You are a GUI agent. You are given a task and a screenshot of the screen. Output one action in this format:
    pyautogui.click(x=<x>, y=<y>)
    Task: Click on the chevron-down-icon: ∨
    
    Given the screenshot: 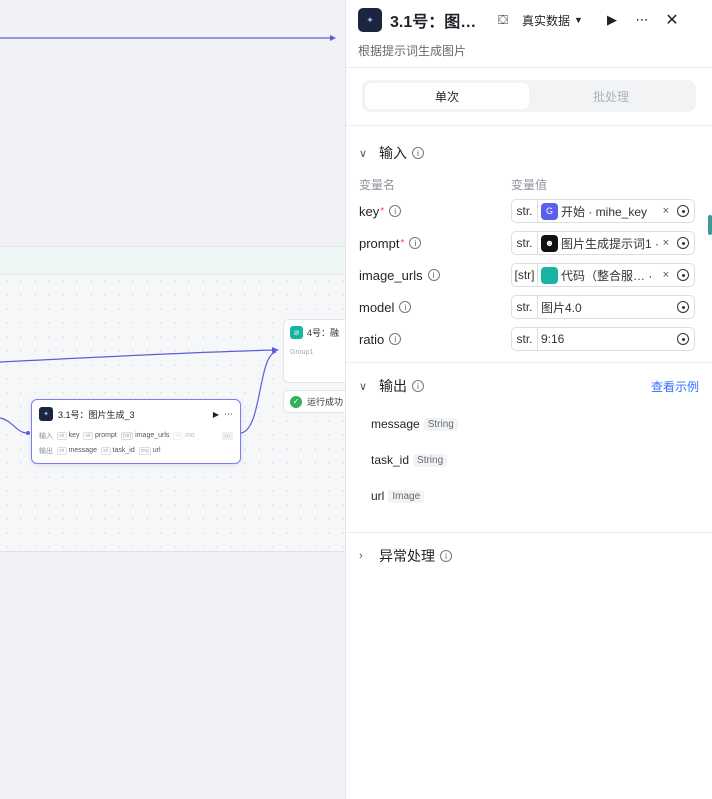 What is the action you would take?
    pyautogui.click(x=363, y=386)
    